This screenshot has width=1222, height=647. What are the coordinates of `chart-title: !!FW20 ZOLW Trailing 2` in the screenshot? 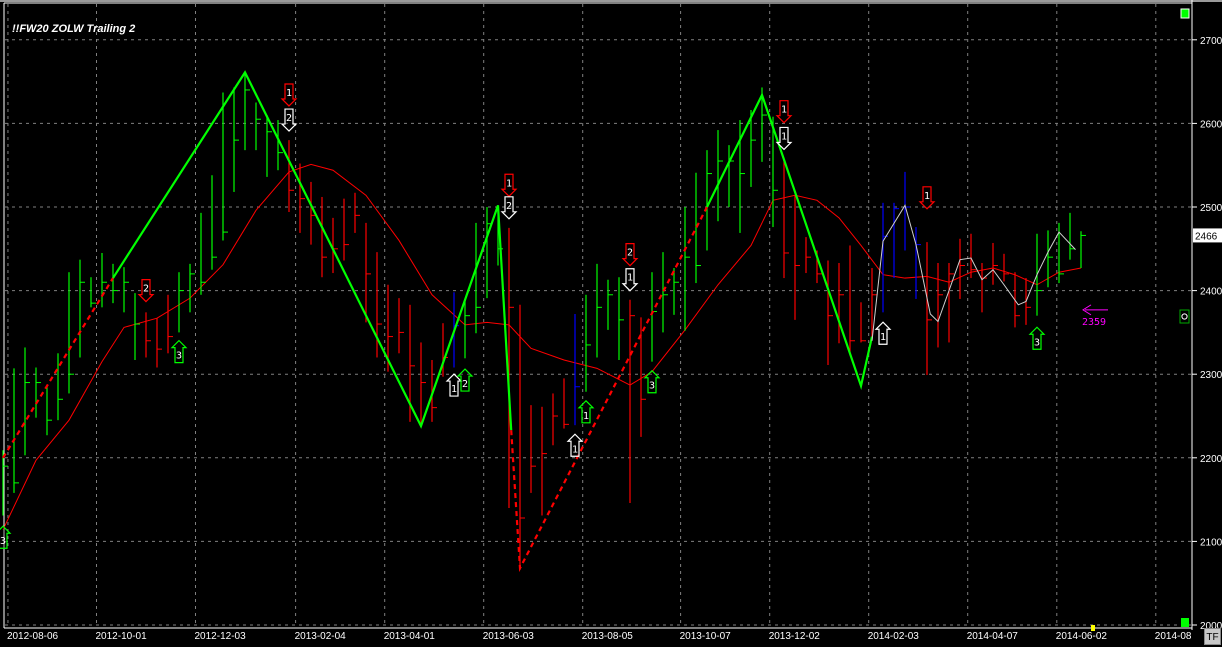 It's located at (74, 29).